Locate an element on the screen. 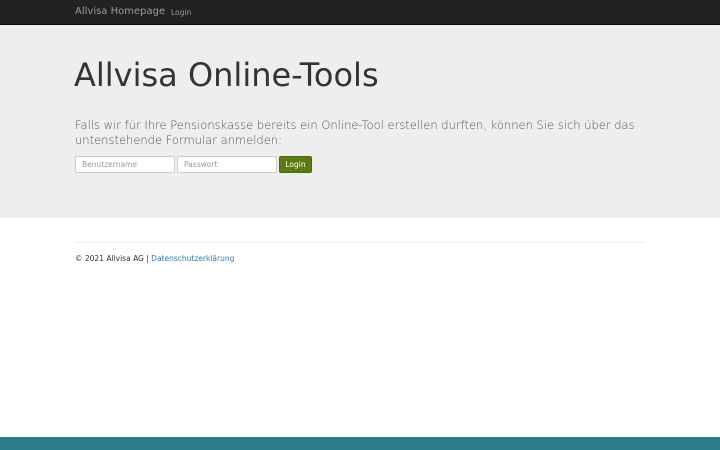 This screenshot has width=720, height=450. footer-divider is located at coordinates (360, 242).